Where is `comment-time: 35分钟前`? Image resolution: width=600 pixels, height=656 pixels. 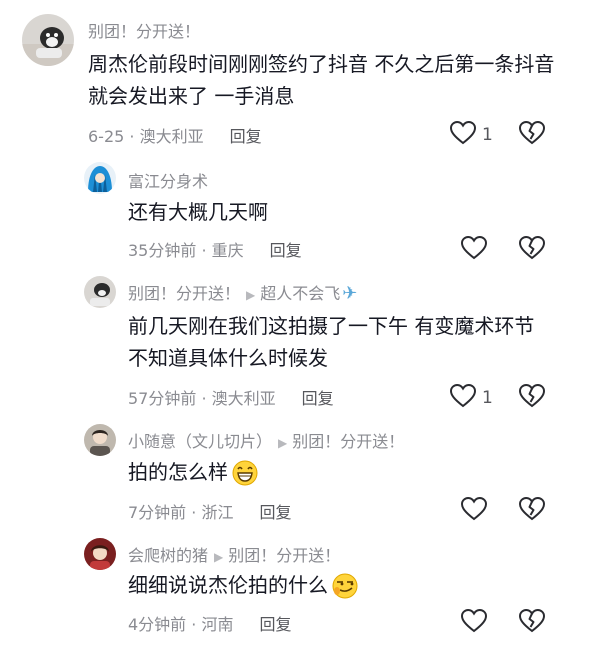 comment-time: 35分钟前 is located at coordinates (162, 250).